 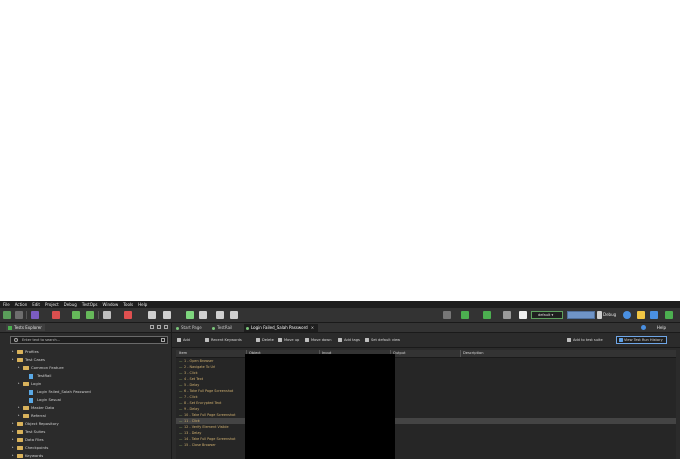 What do you see at coordinates (507, 315) in the screenshot?
I see `stop-icon` at bounding box center [507, 315].